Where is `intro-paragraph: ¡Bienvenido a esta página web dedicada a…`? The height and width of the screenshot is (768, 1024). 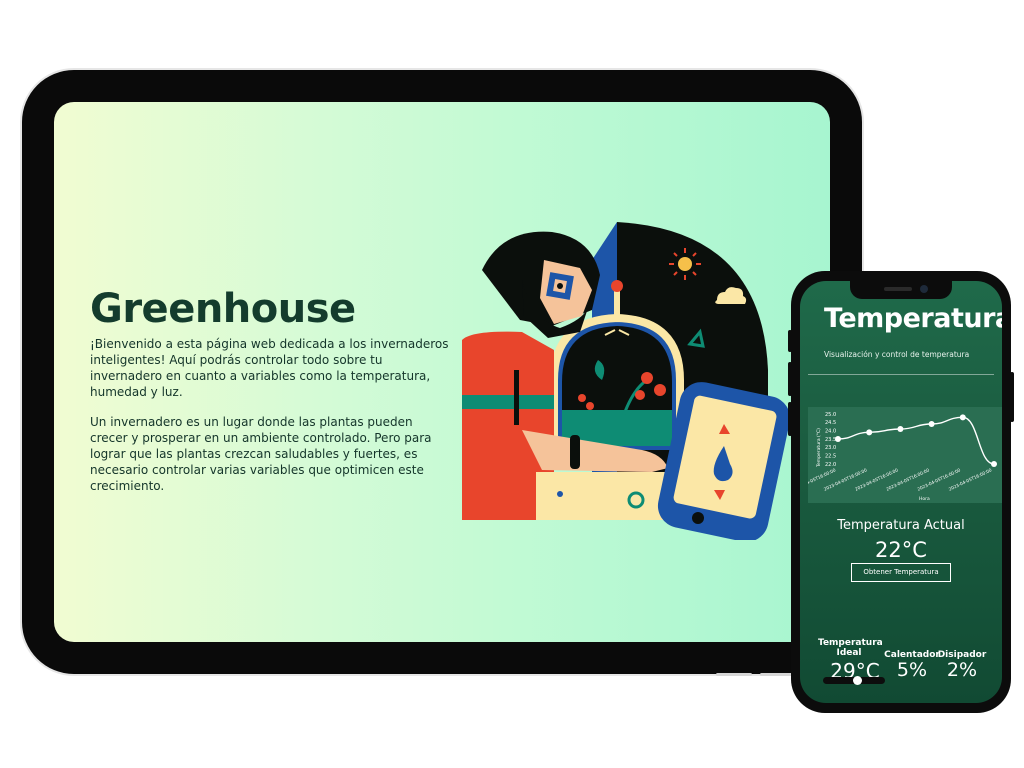
intro-paragraph: ¡Bienvenido a esta página web dedicada a… is located at coordinates (269, 368).